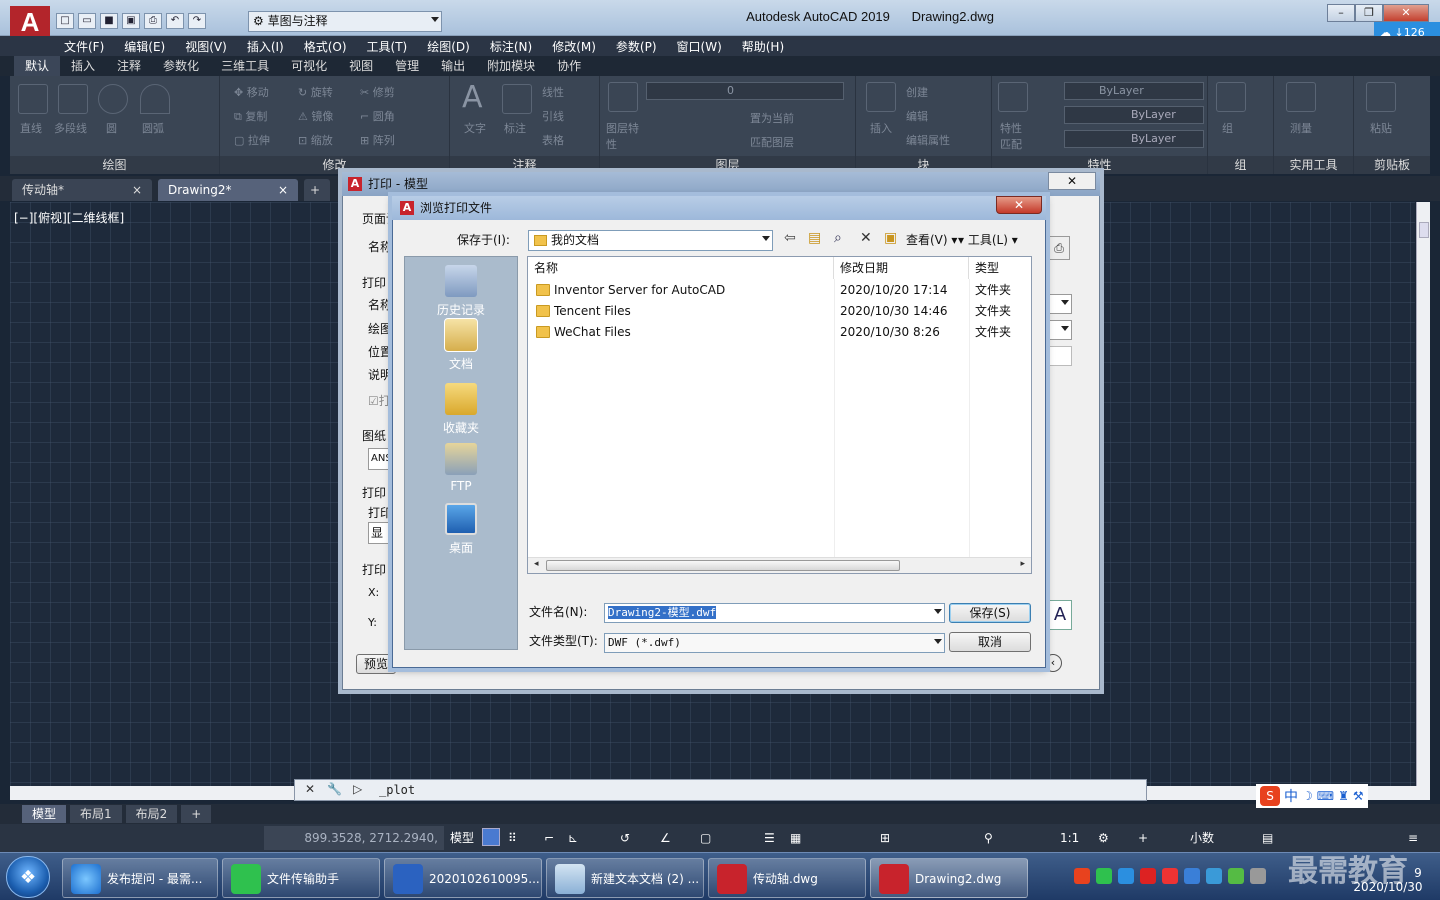  What do you see at coordinates (111, 128) in the screenshot?
I see `tool-circle: 圆` at bounding box center [111, 128].